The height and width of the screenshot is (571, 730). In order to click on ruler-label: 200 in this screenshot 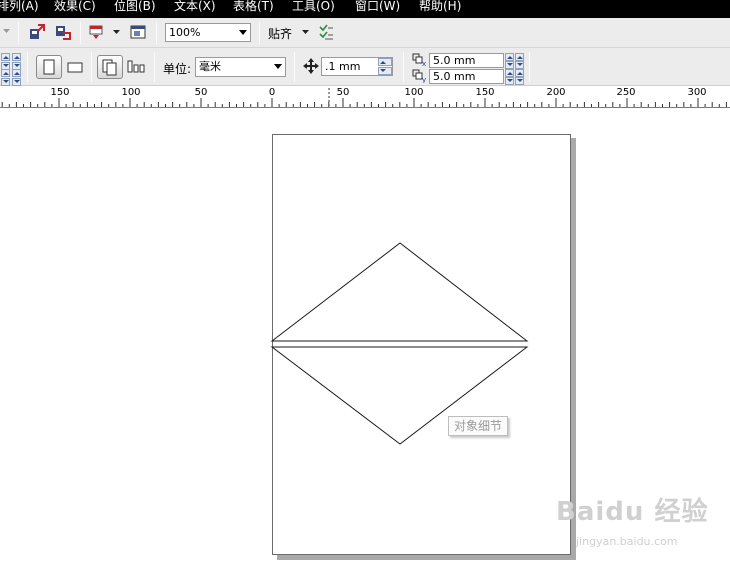, I will do `click(556, 92)`.